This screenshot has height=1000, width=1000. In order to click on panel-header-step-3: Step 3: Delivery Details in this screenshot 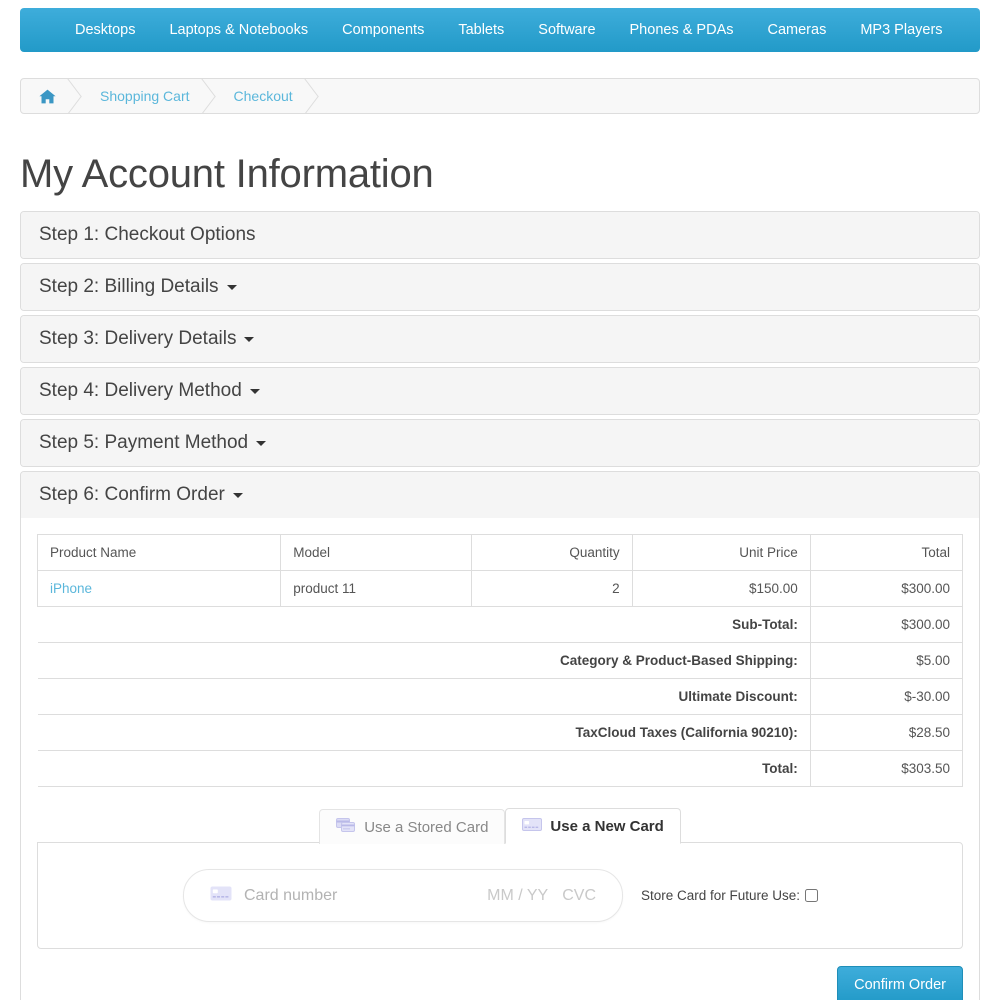, I will do `click(500, 339)`.